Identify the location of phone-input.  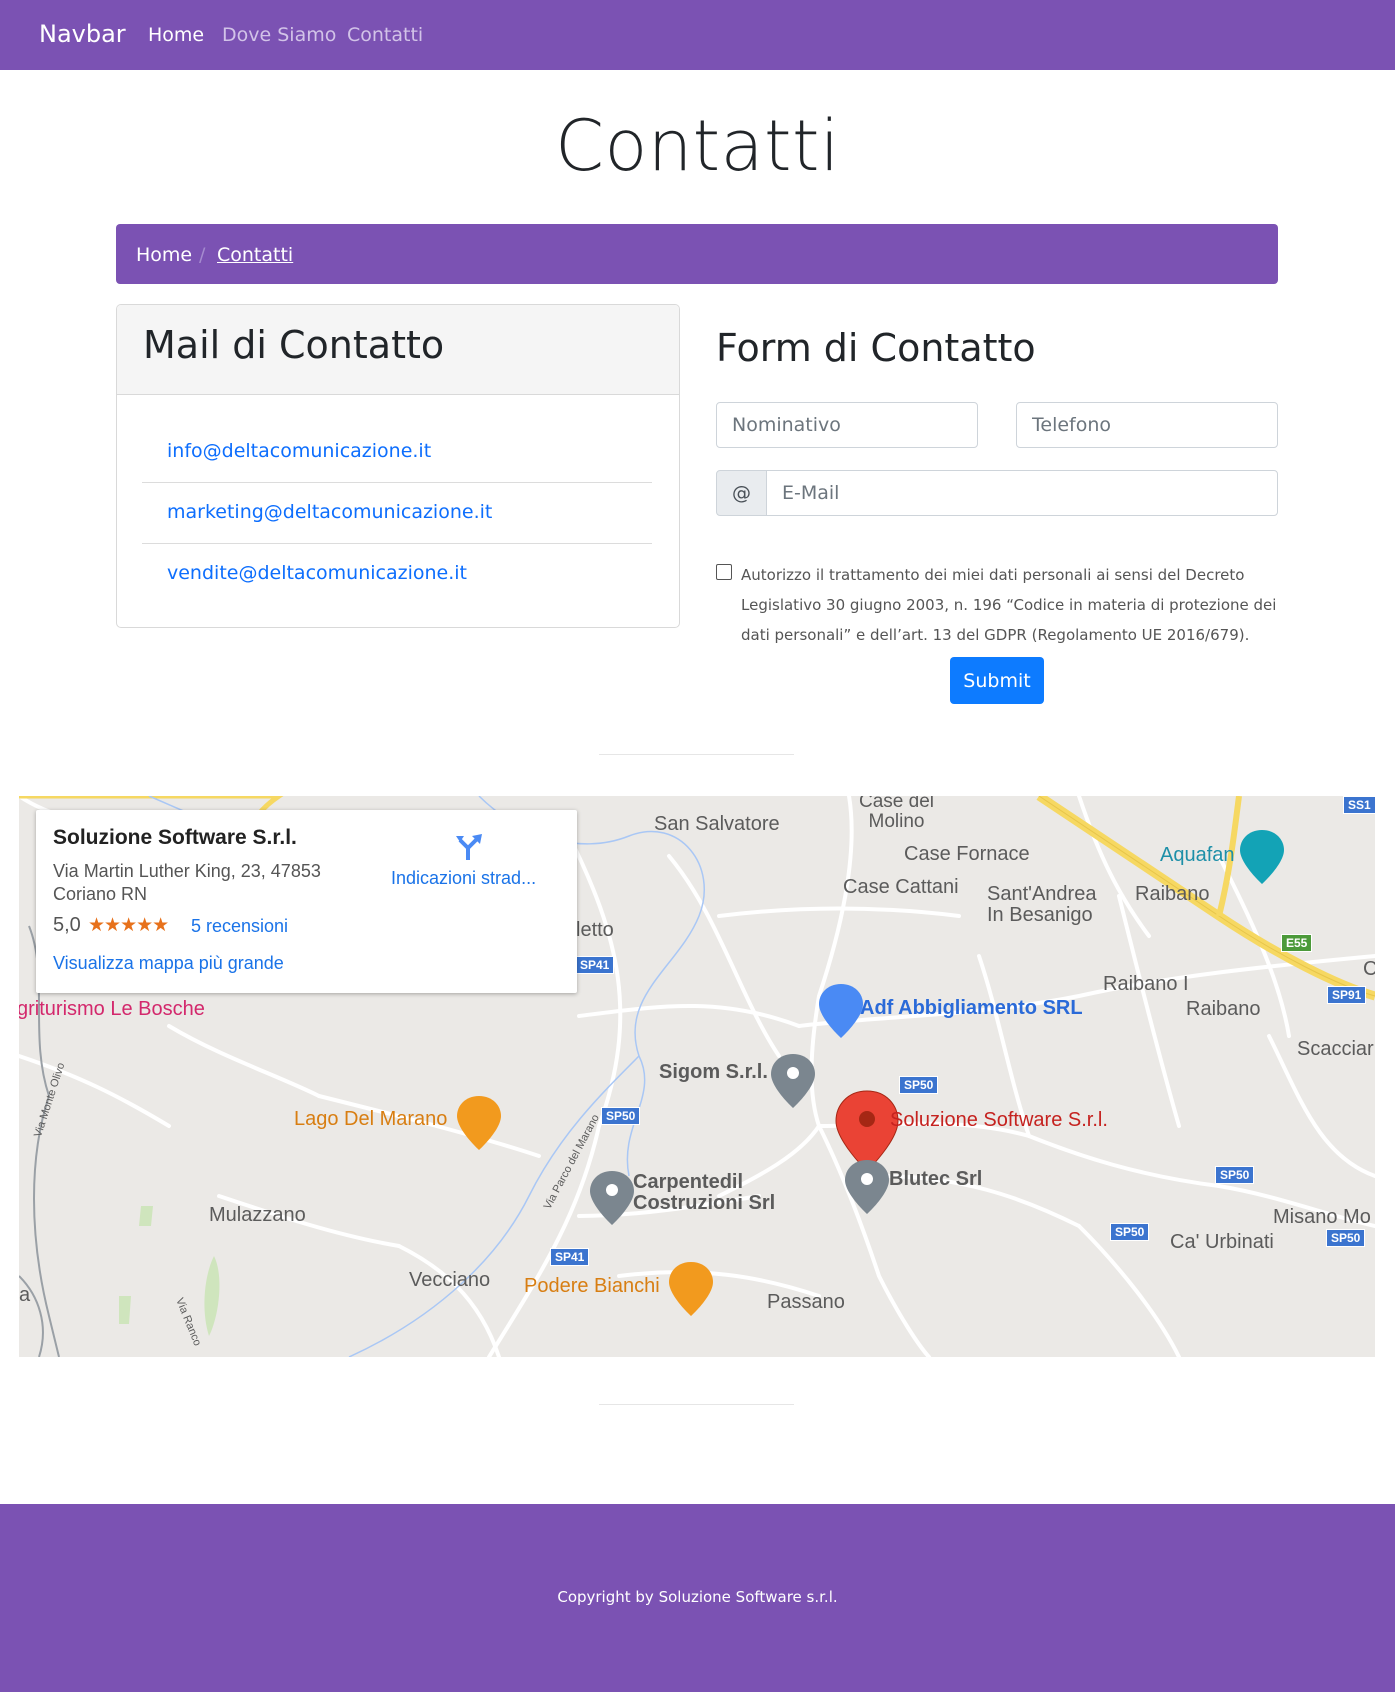
(1147, 425).